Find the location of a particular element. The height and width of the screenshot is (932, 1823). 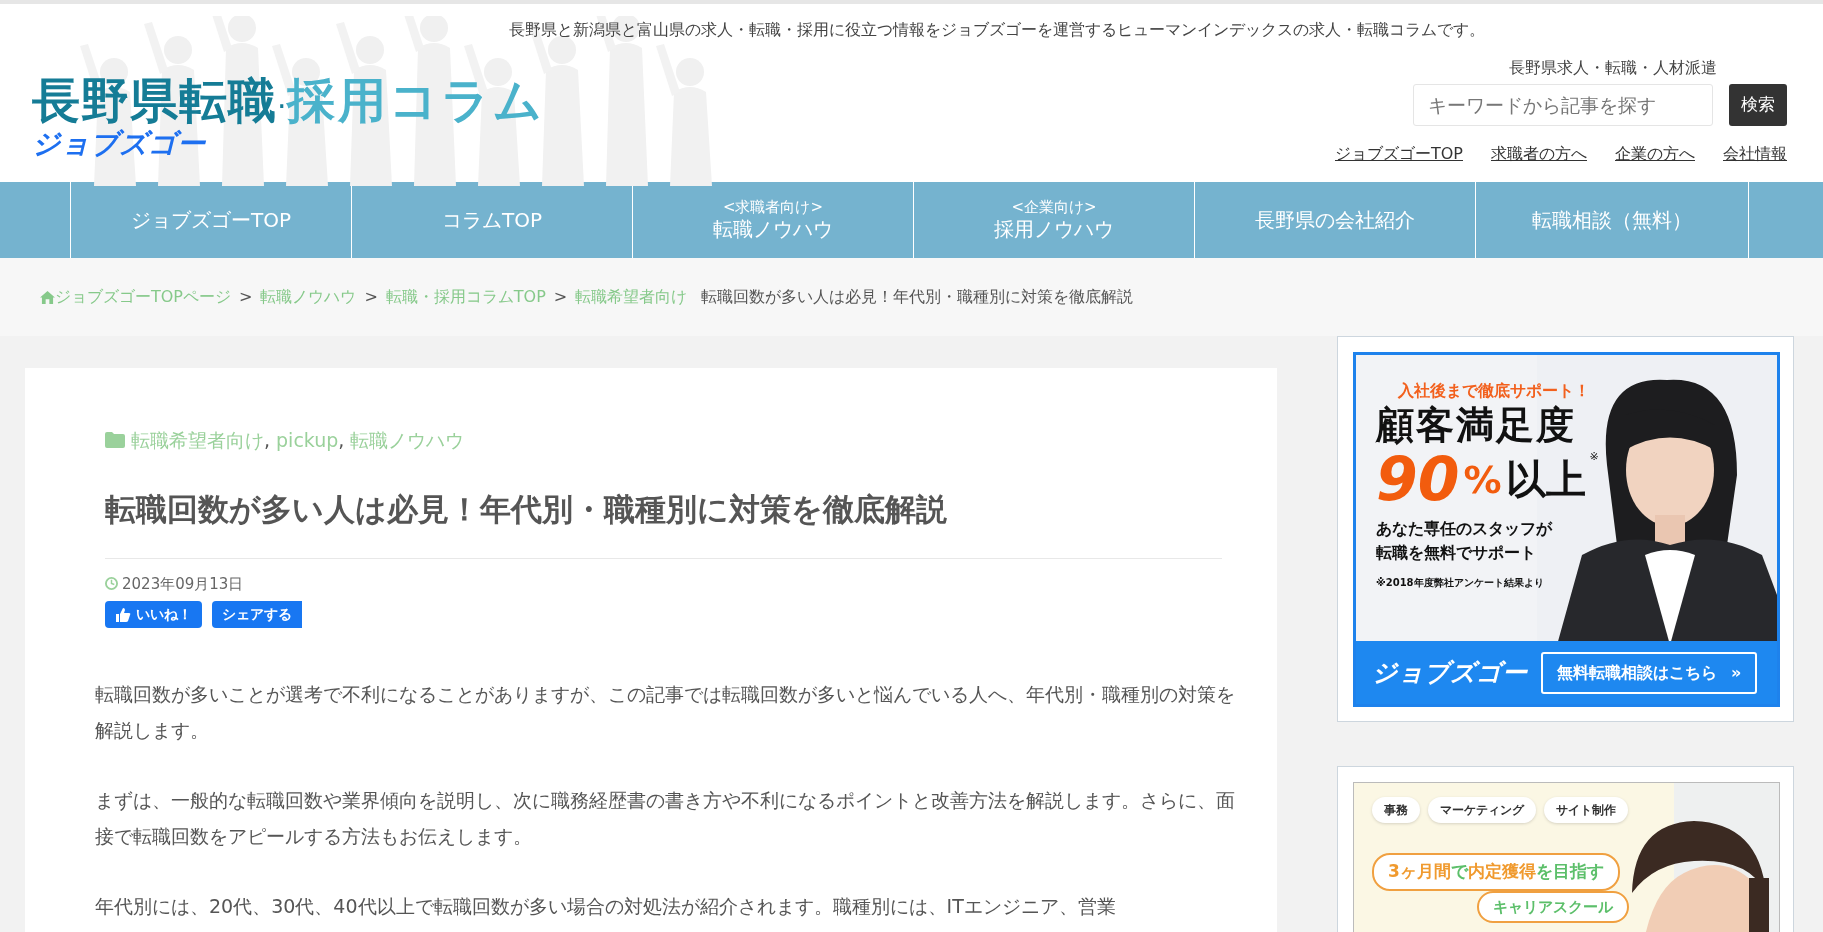

banner-text: 転職を無料でサポート is located at coordinates (1456, 552).